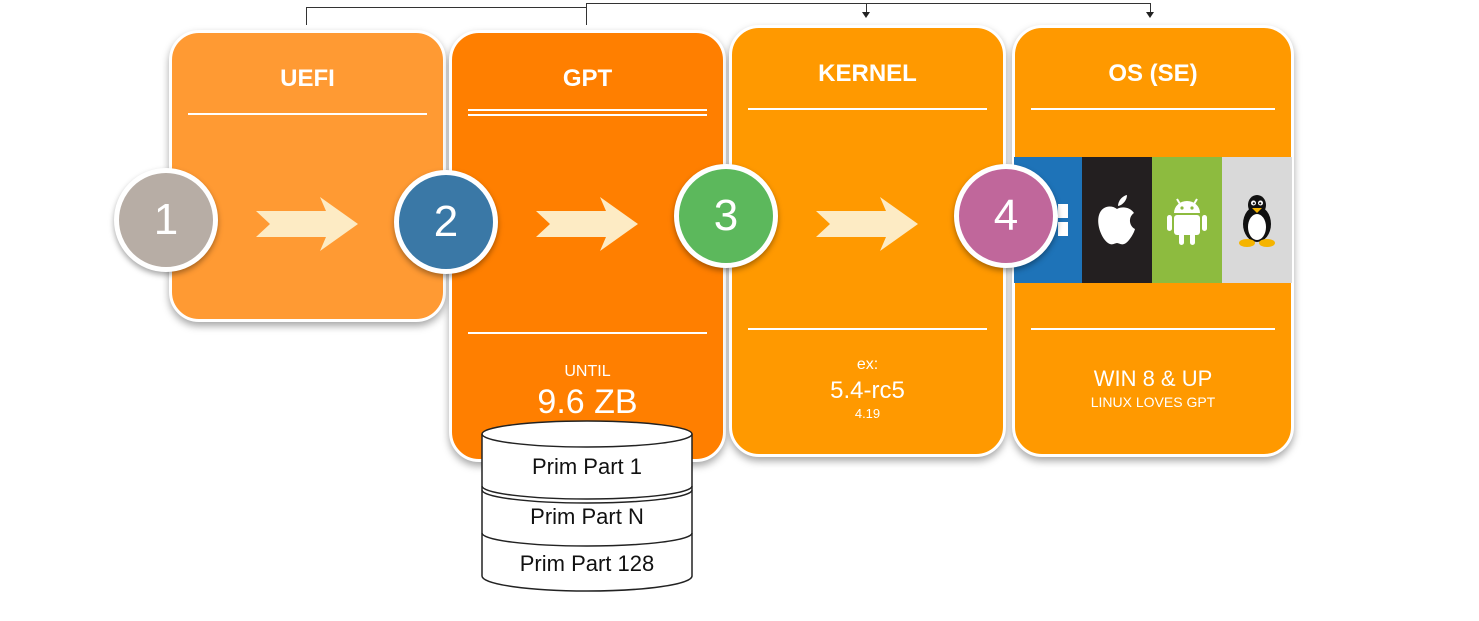  I want to click on uefi-divider, so click(307, 114).